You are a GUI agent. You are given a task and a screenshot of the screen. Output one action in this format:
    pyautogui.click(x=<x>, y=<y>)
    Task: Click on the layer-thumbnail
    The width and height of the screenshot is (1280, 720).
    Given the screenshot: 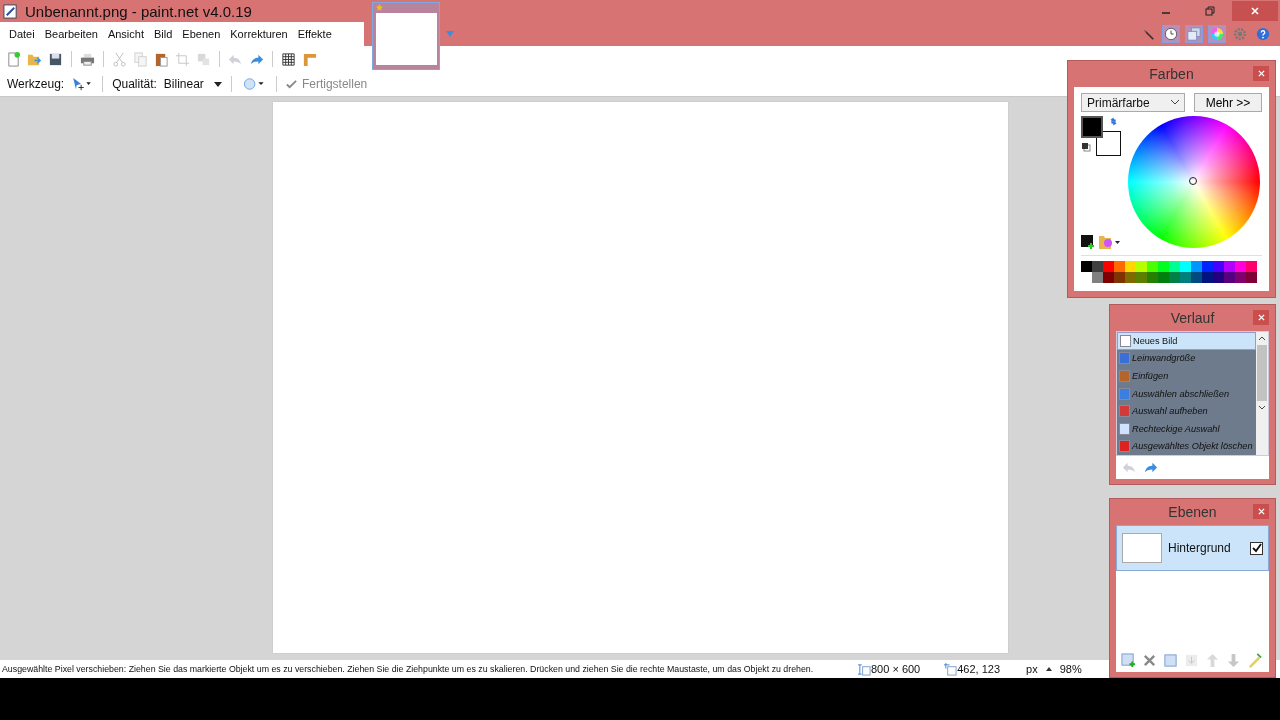 What is the action you would take?
    pyautogui.click(x=1142, y=548)
    